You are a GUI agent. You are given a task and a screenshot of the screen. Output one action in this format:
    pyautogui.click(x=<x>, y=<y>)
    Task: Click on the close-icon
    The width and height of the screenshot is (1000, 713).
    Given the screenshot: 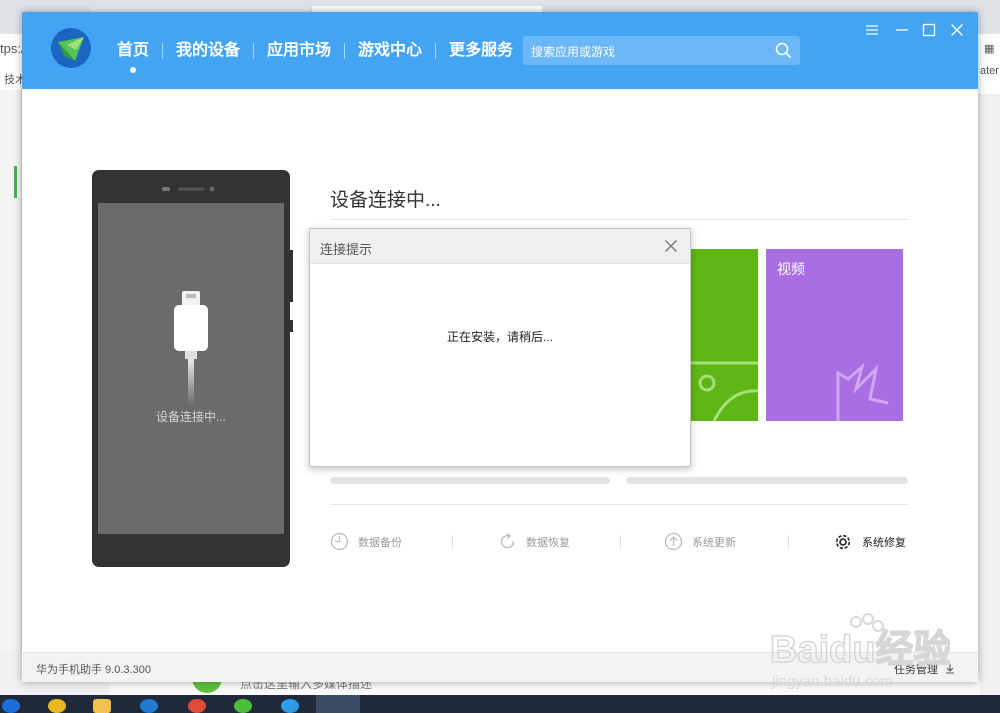 What is the action you would take?
    pyautogui.click(x=957, y=30)
    